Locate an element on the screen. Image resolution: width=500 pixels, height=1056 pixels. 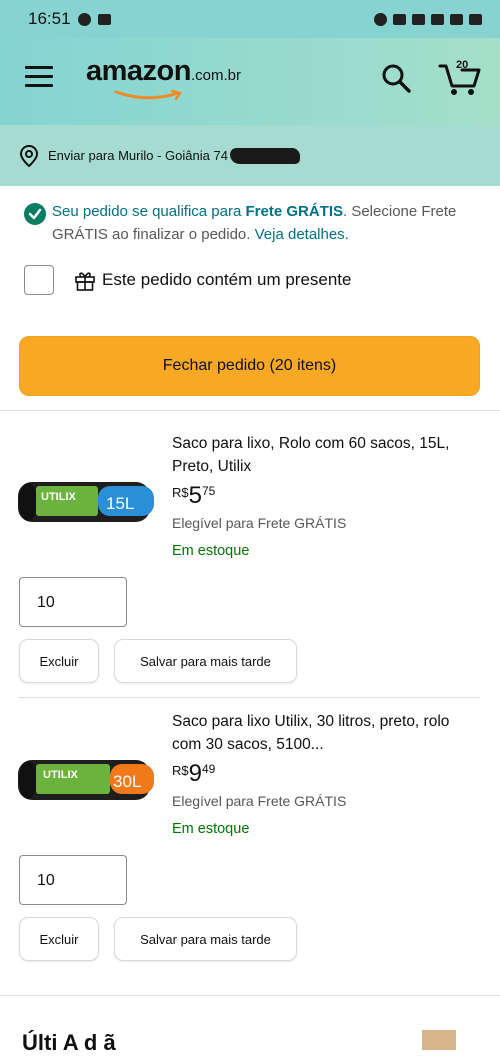
delivery-location: Enviar para Murilo - Goiânia 74 is located at coordinates (250, 155).